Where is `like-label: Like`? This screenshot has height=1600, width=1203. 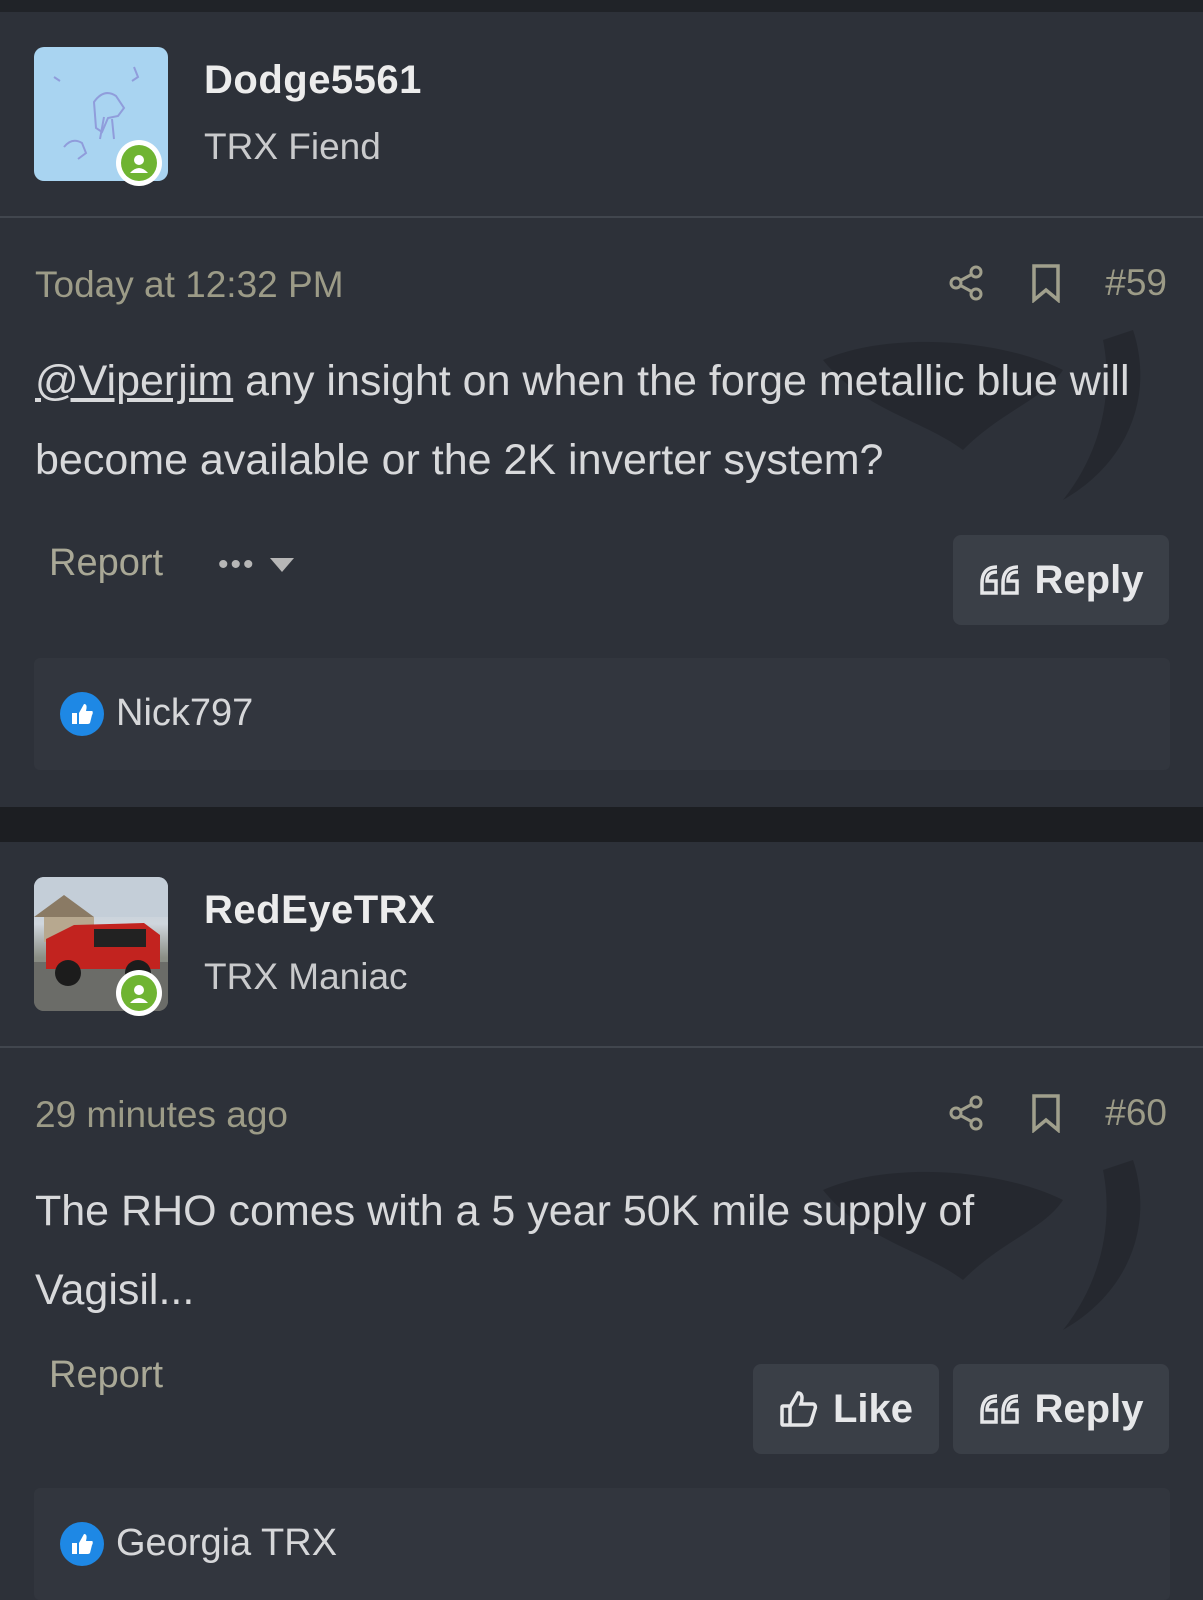
like-label: Like is located at coordinates (873, 1408).